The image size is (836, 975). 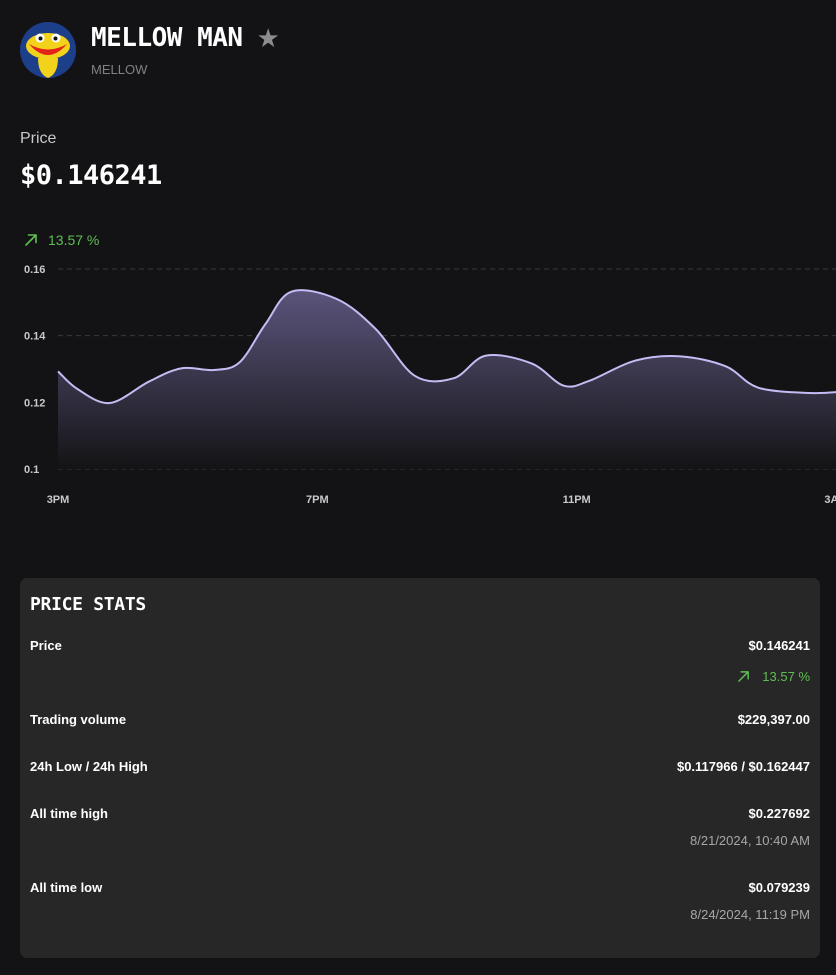 I want to click on stat-range-label: 24h Low / 24h High, so click(x=89, y=766).